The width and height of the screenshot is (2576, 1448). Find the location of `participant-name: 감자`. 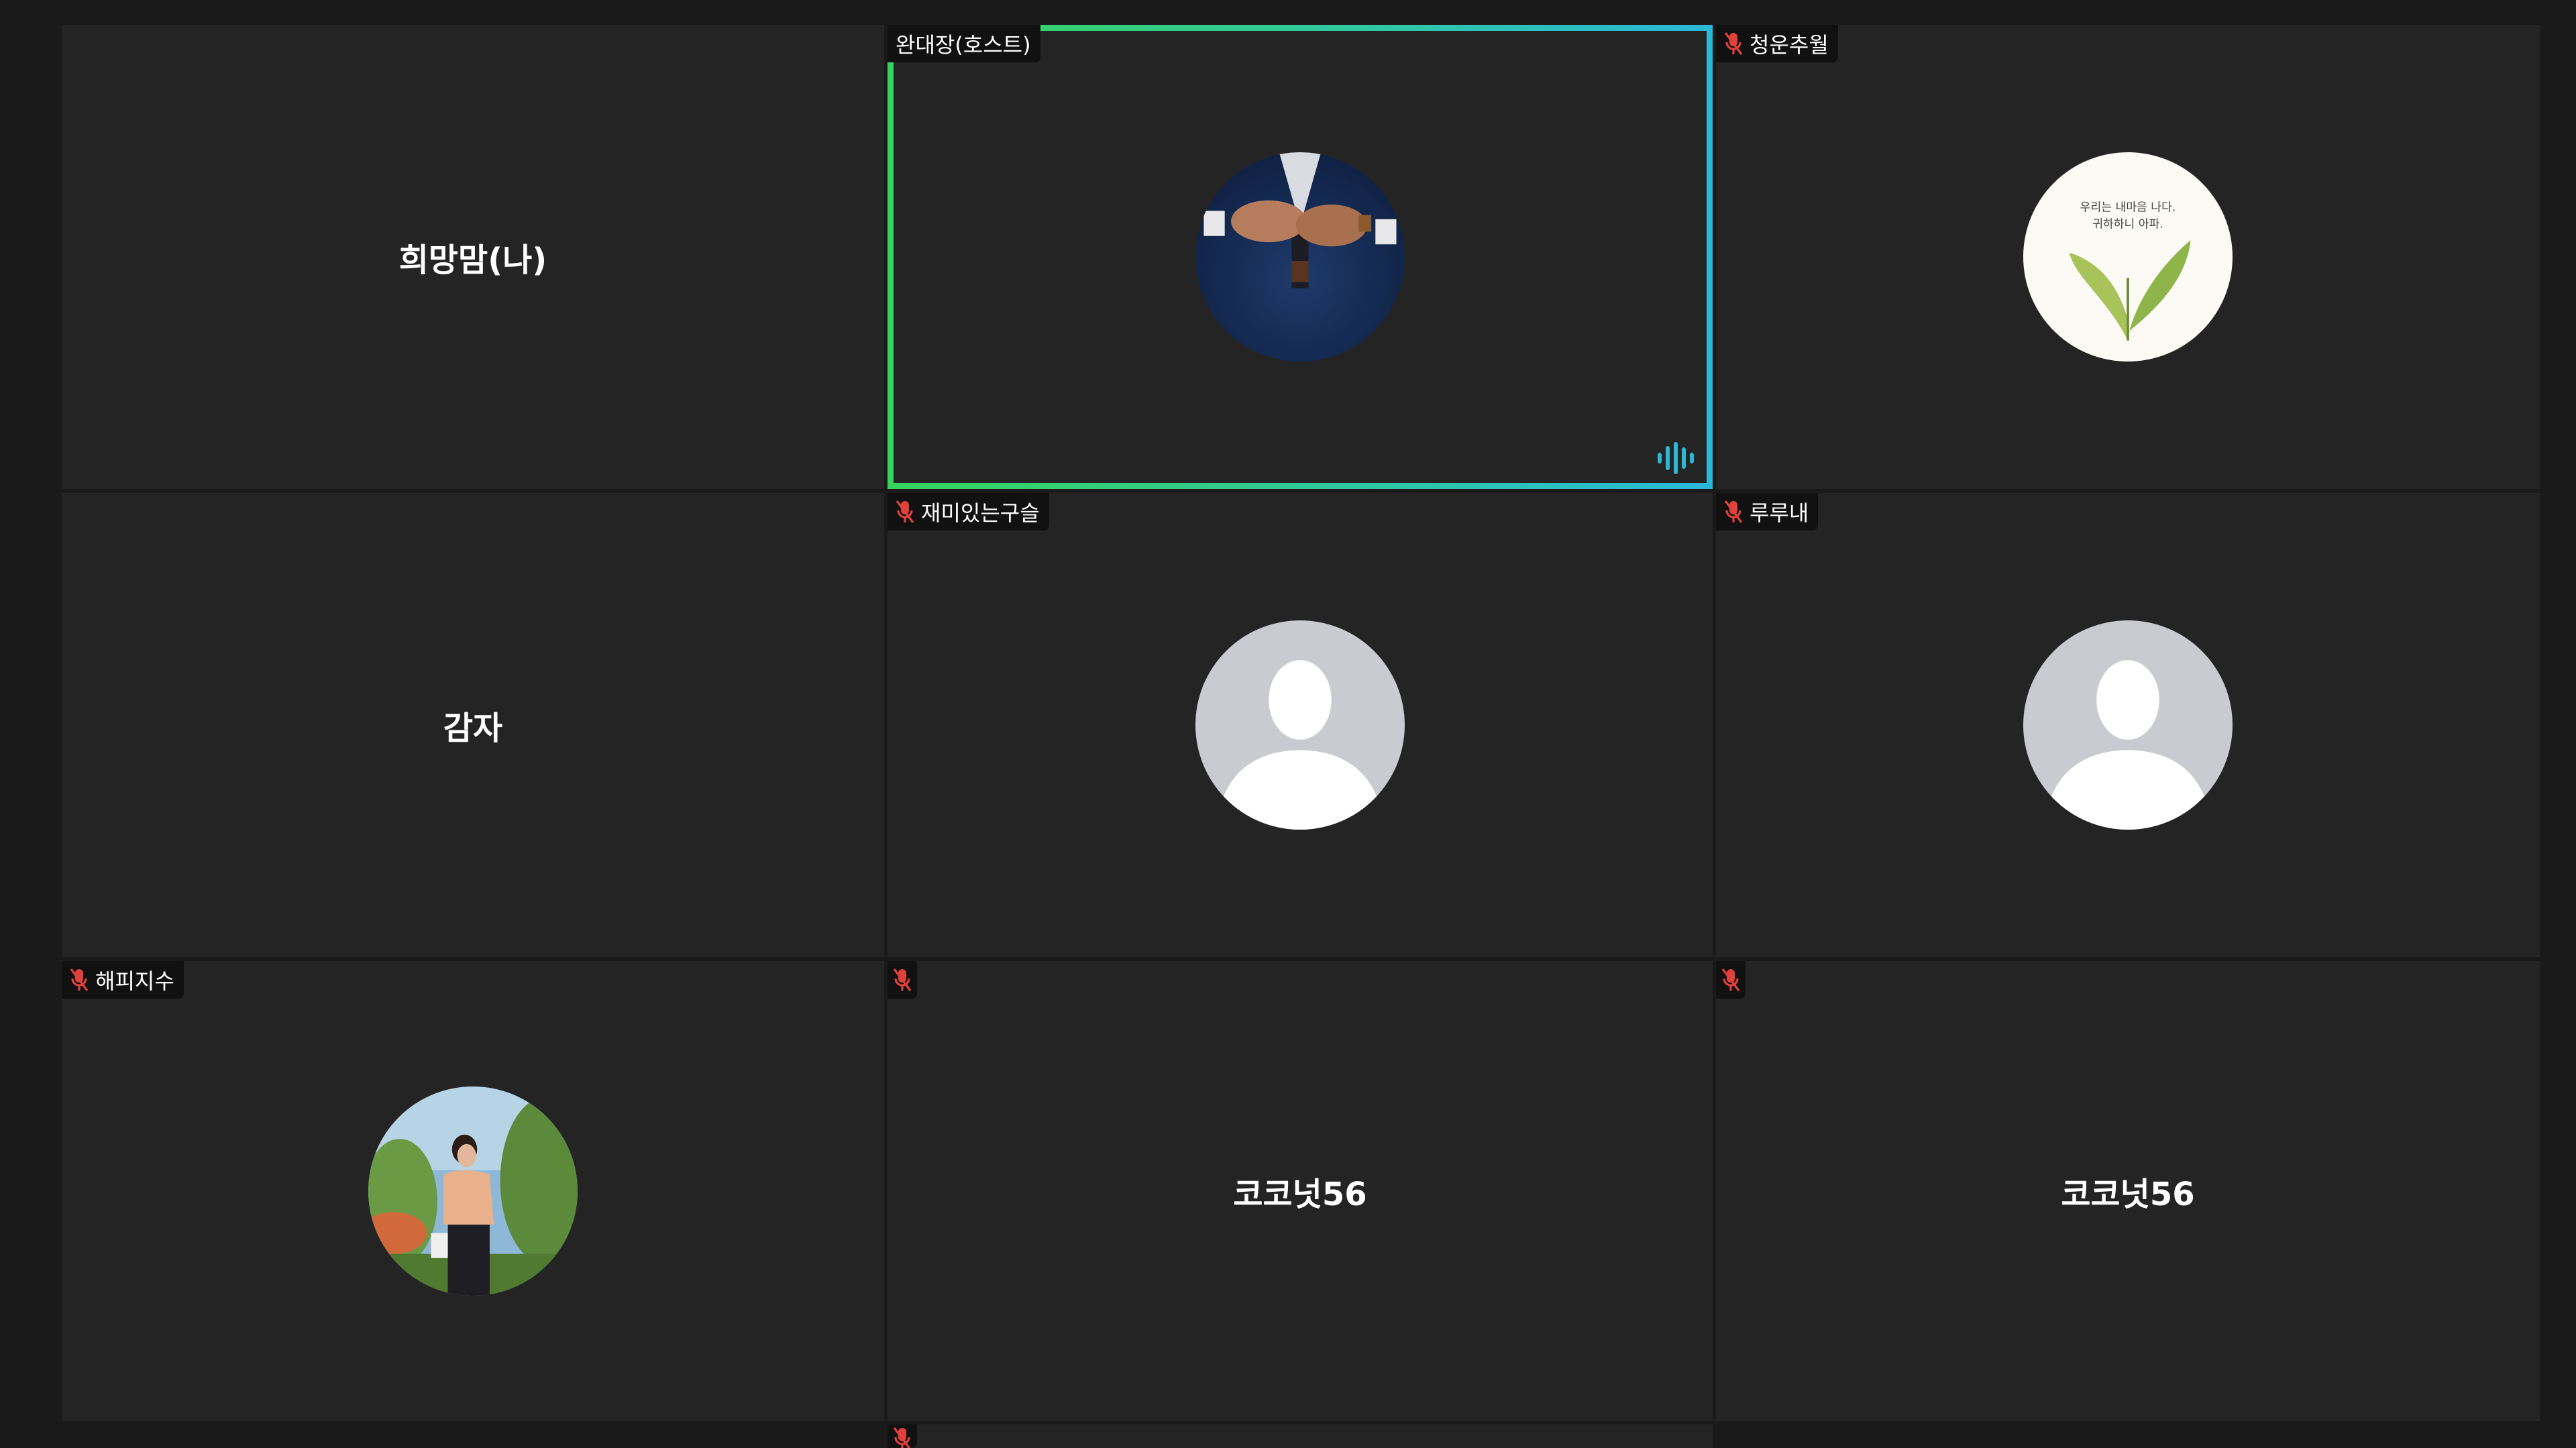

participant-name: 감자 is located at coordinates (473, 729).